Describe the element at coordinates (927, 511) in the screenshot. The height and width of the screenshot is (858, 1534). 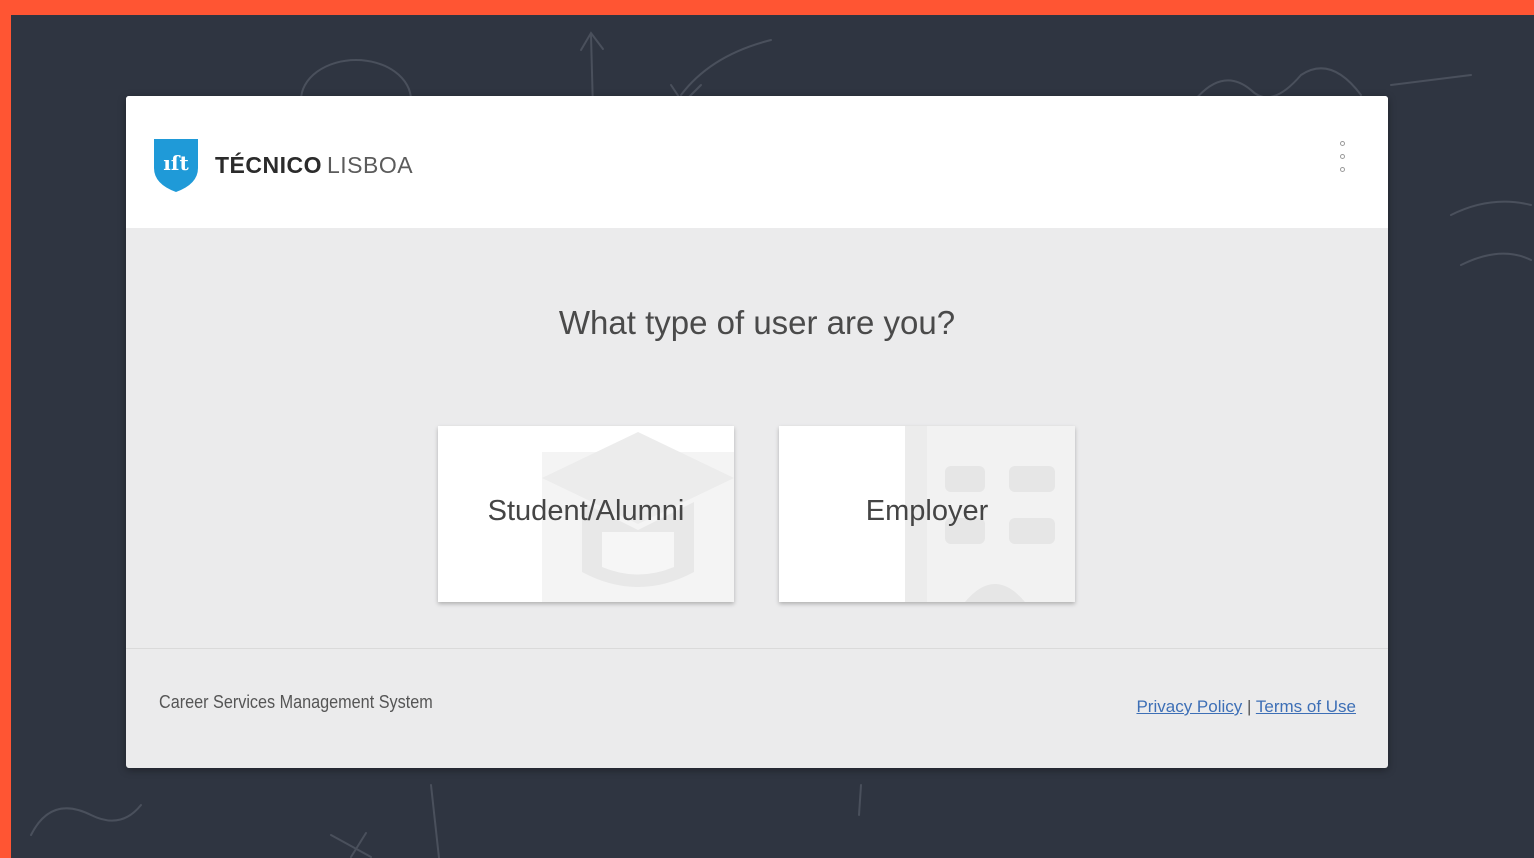
I see `employer-label: Employer` at that location.